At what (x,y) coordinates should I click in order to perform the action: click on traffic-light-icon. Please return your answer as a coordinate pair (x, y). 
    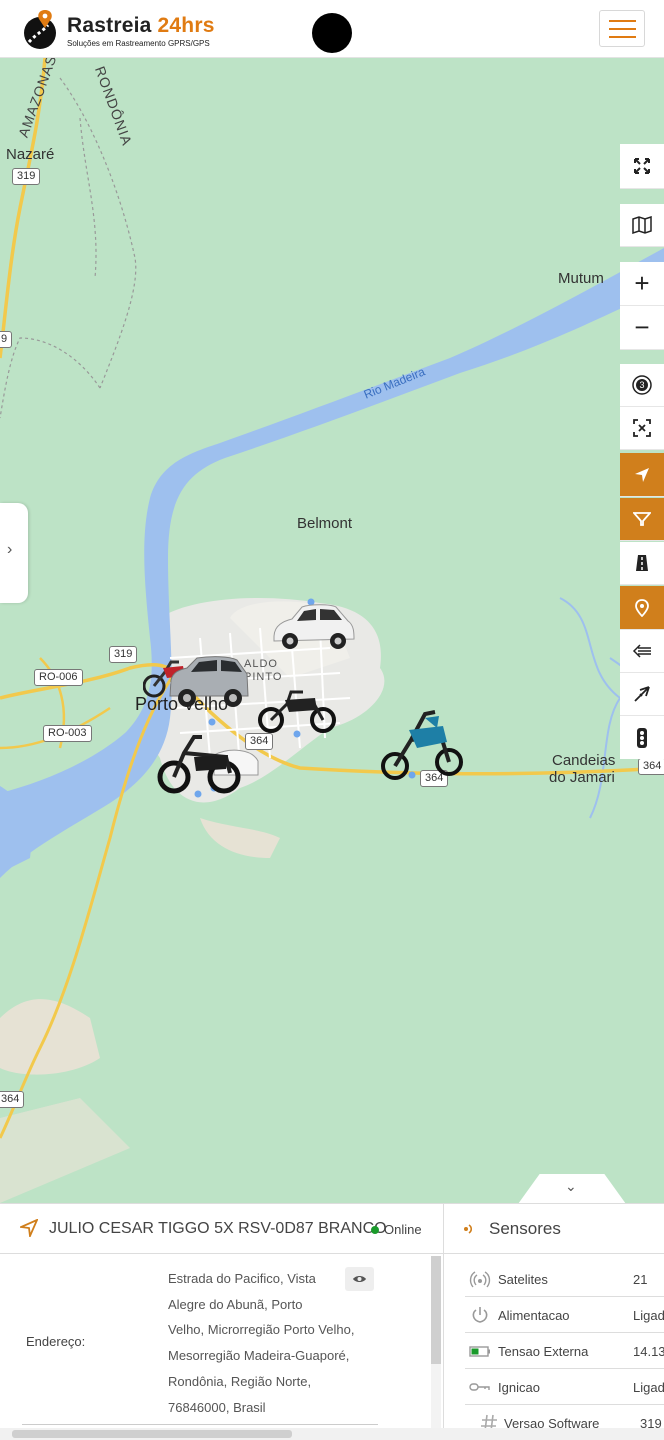
    Looking at the image, I should click on (642, 737).